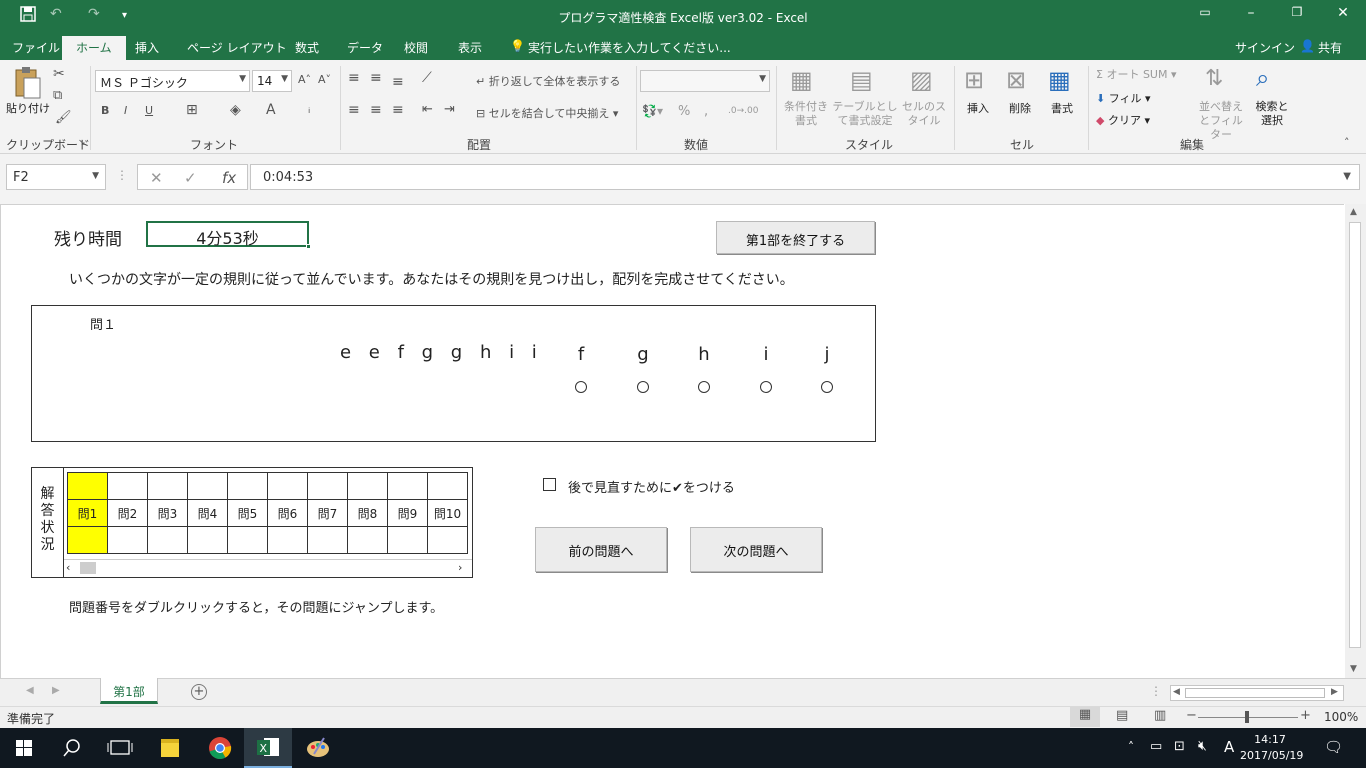 This screenshot has height=768, width=1366. What do you see at coordinates (354, 110) in the screenshot?
I see `align-left-icon: ≡` at bounding box center [354, 110].